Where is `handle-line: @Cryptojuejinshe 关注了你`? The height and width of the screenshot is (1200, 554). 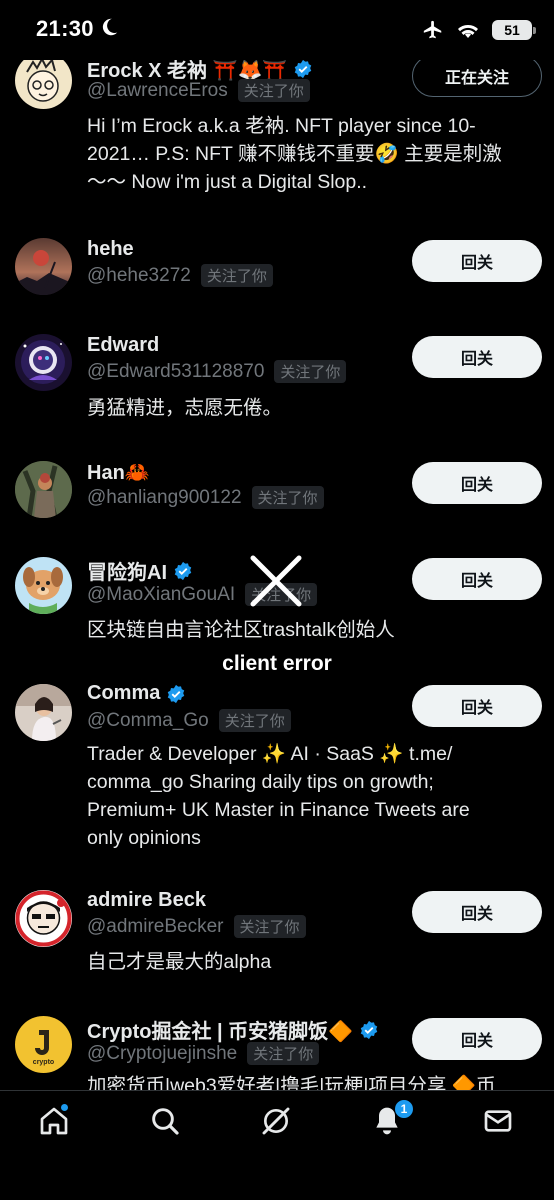 handle-line: @Cryptojuejinshe 关注了你 is located at coordinates (203, 1053).